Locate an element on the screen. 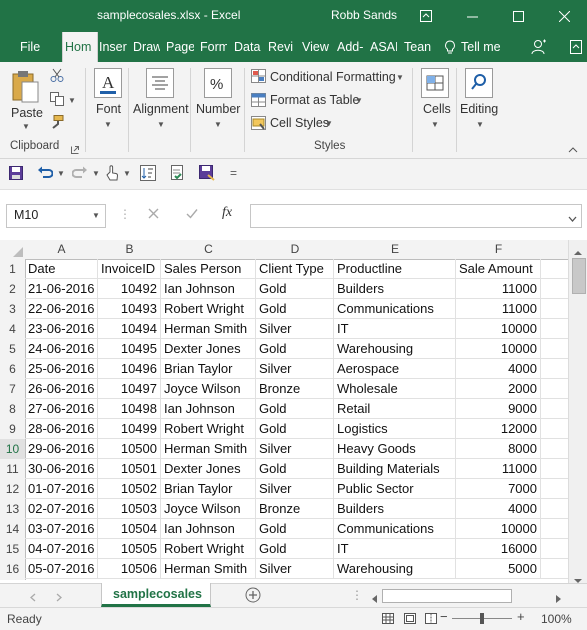 The height and width of the screenshot is (630, 587). table-cell: 25-06-2016 is located at coordinates (61, 369).